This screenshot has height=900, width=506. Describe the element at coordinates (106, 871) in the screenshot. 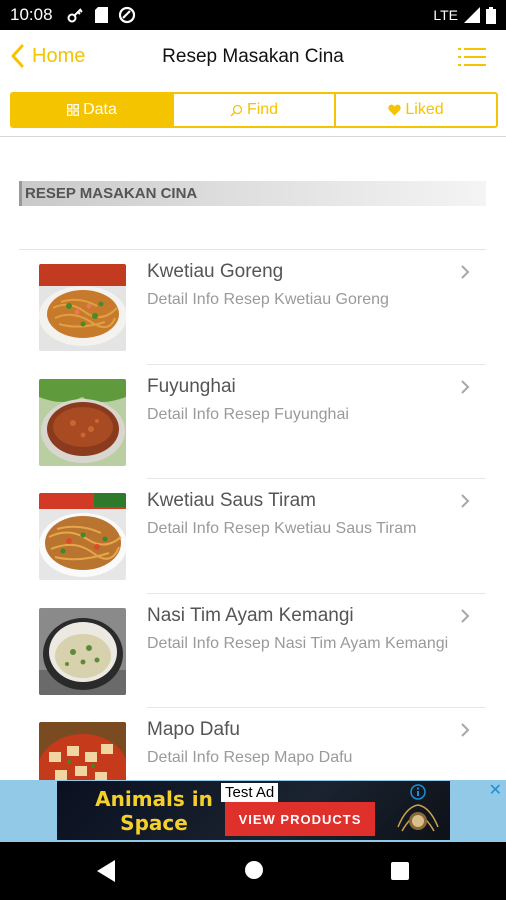

I see `back-triangle-icon` at that location.